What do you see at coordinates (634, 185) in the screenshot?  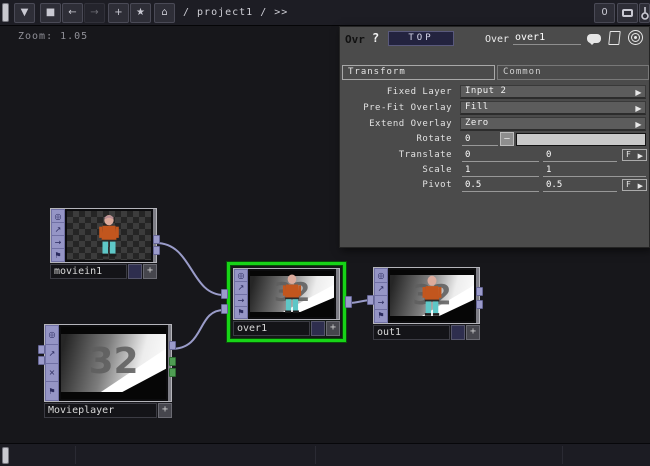 I see `pivot-field-mode-button: F ▶` at bounding box center [634, 185].